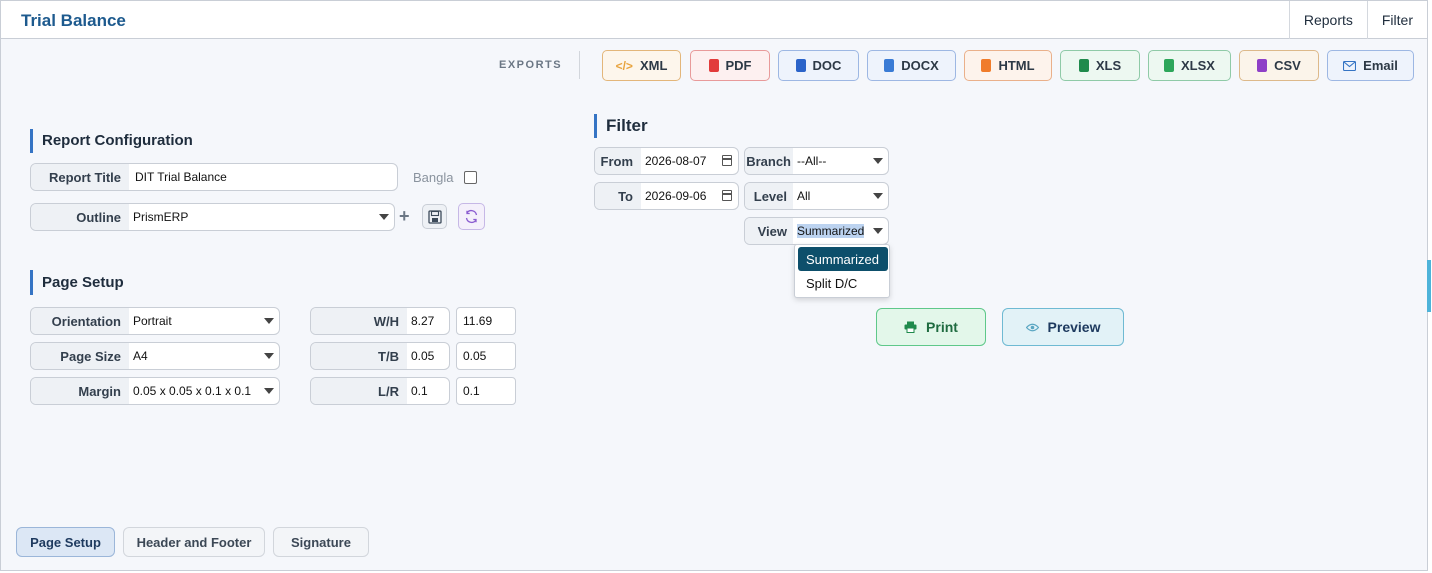  Describe the element at coordinates (428, 321) in the screenshot. I see `width-input: 8.27` at that location.